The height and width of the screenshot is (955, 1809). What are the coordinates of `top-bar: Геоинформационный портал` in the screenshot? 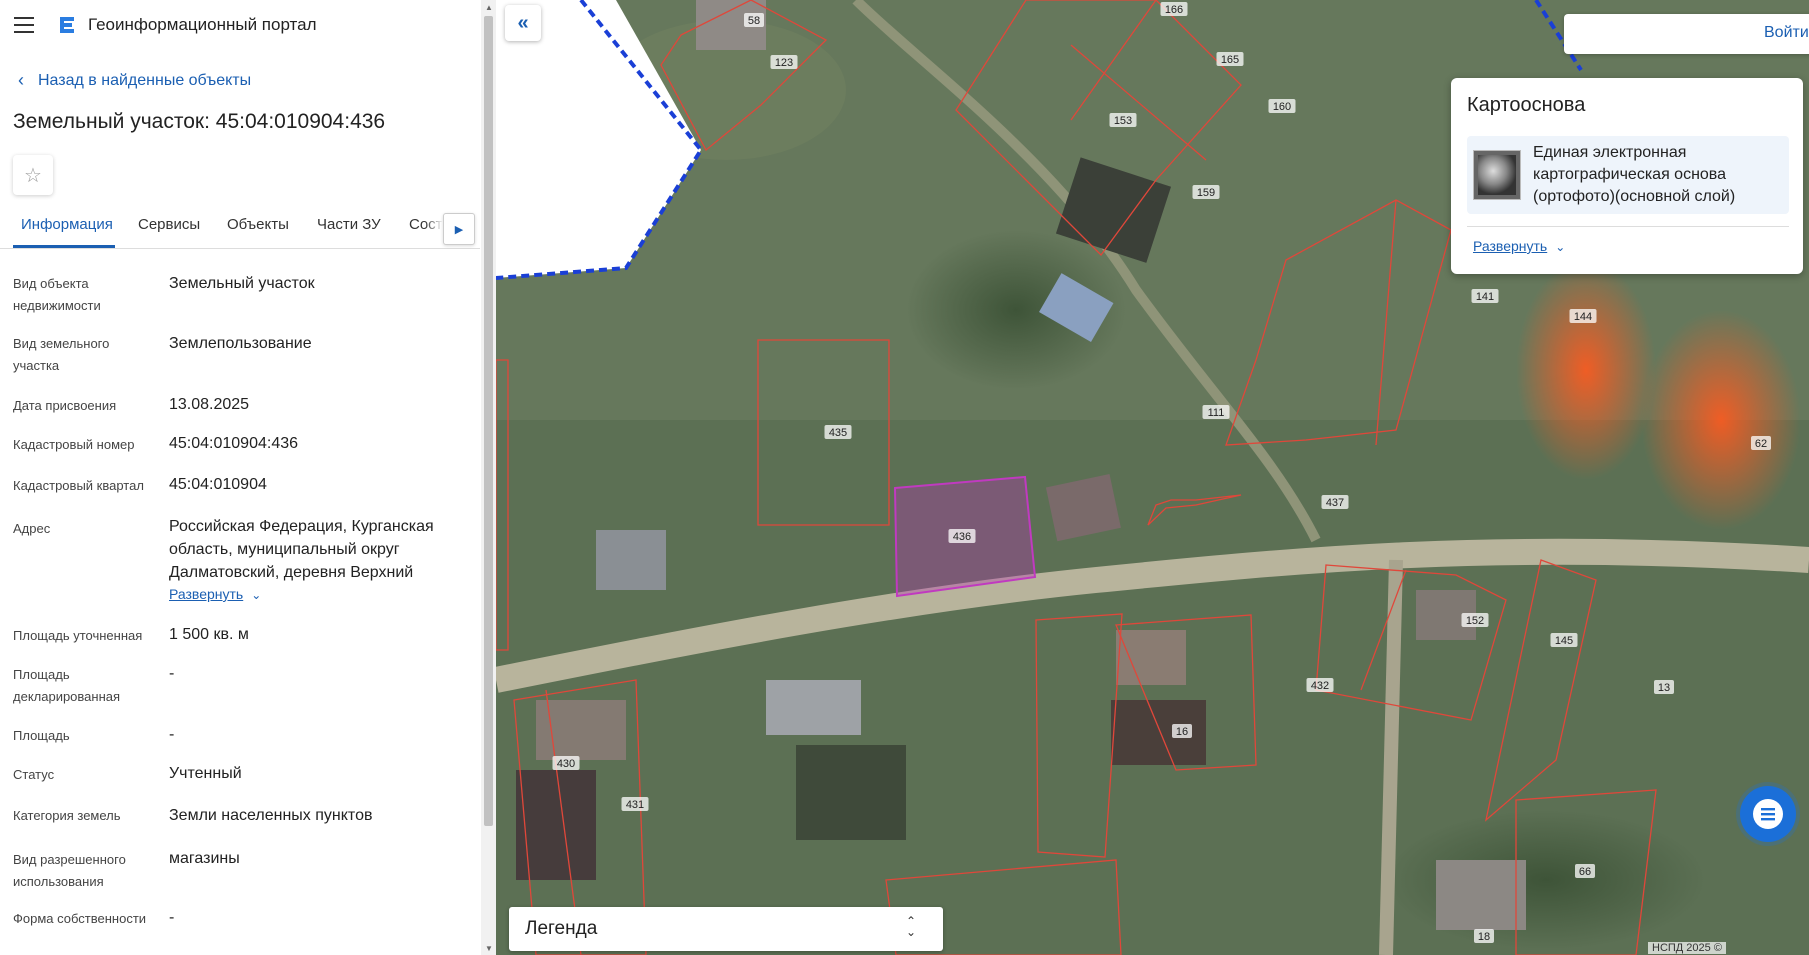 It's located at (240, 26).